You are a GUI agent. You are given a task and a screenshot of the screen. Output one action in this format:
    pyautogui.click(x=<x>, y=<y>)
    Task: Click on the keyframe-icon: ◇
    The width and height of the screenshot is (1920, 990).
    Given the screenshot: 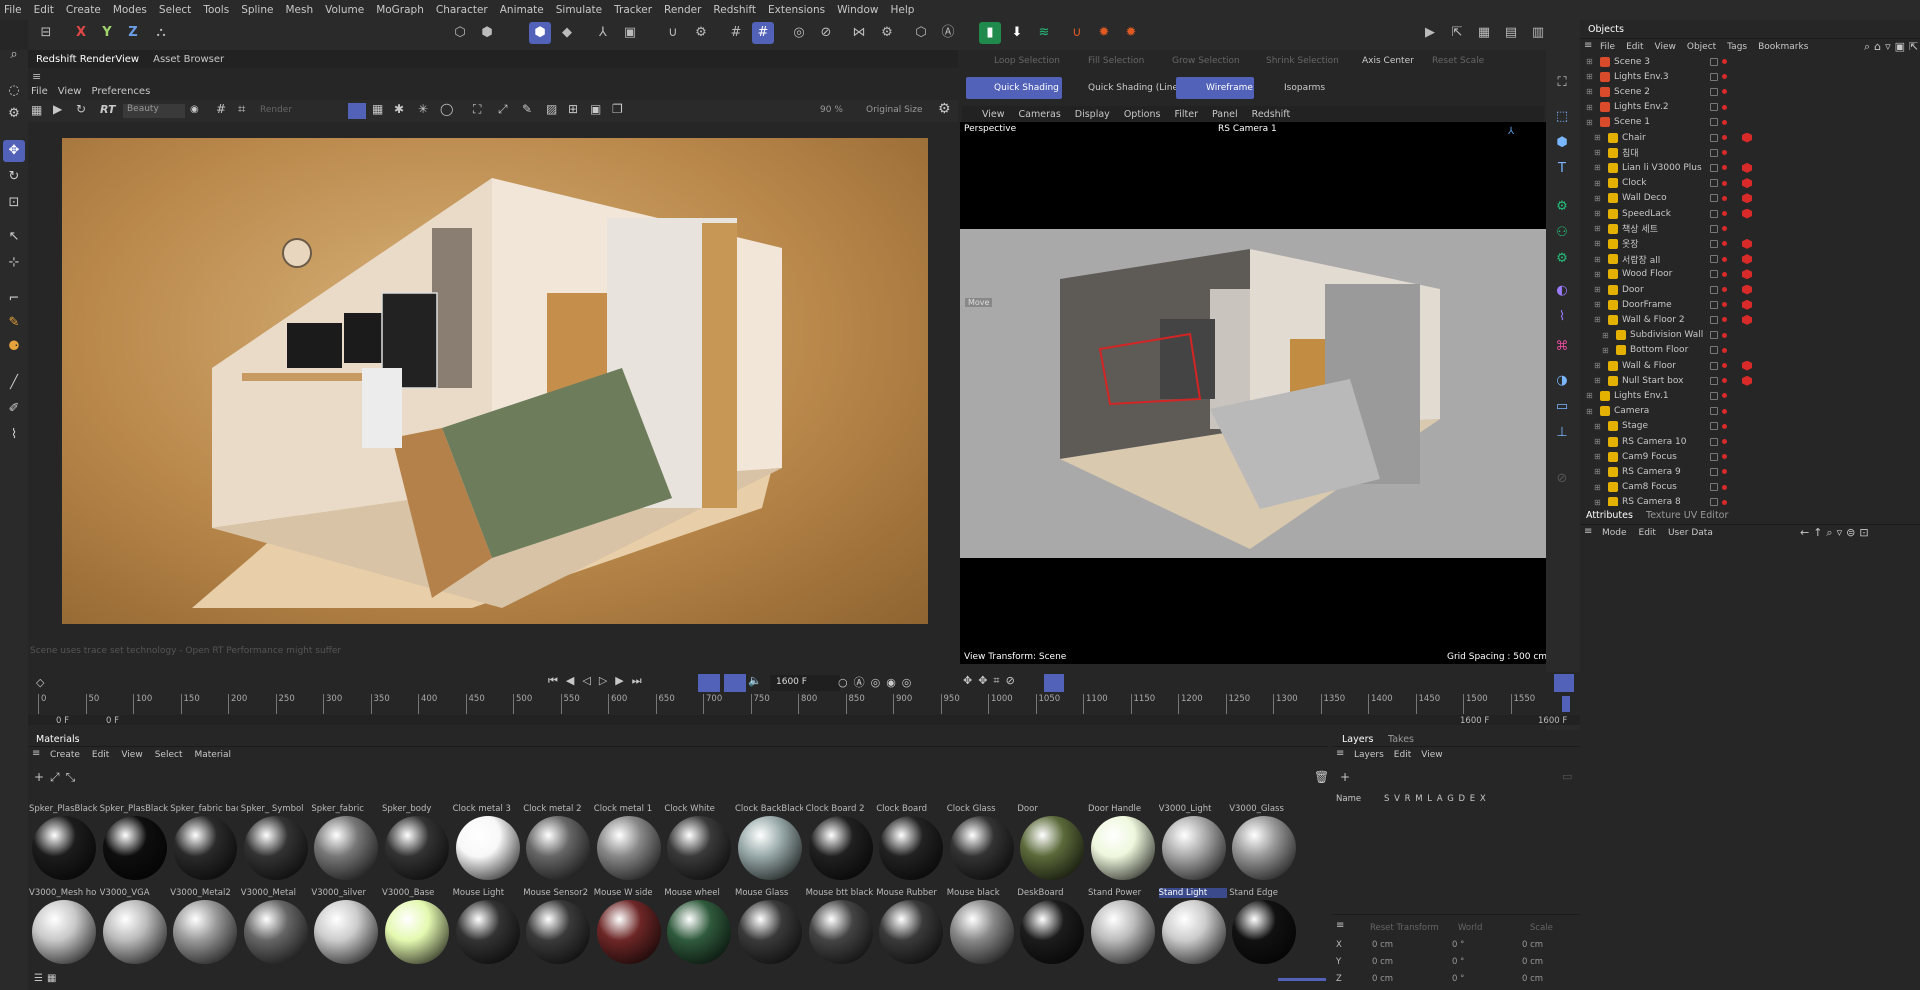 What is the action you would take?
    pyautogui.click(x=40, y=682)
    